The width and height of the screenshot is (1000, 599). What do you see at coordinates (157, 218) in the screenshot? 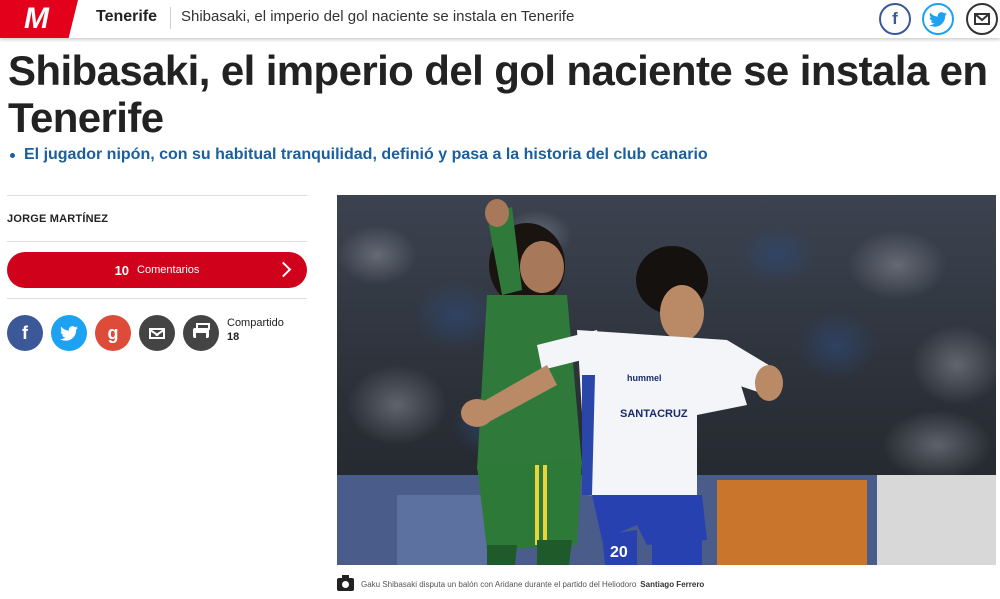
I see `author-name: JORGE MARTÍNEZ` at bounding box center [157, 218].